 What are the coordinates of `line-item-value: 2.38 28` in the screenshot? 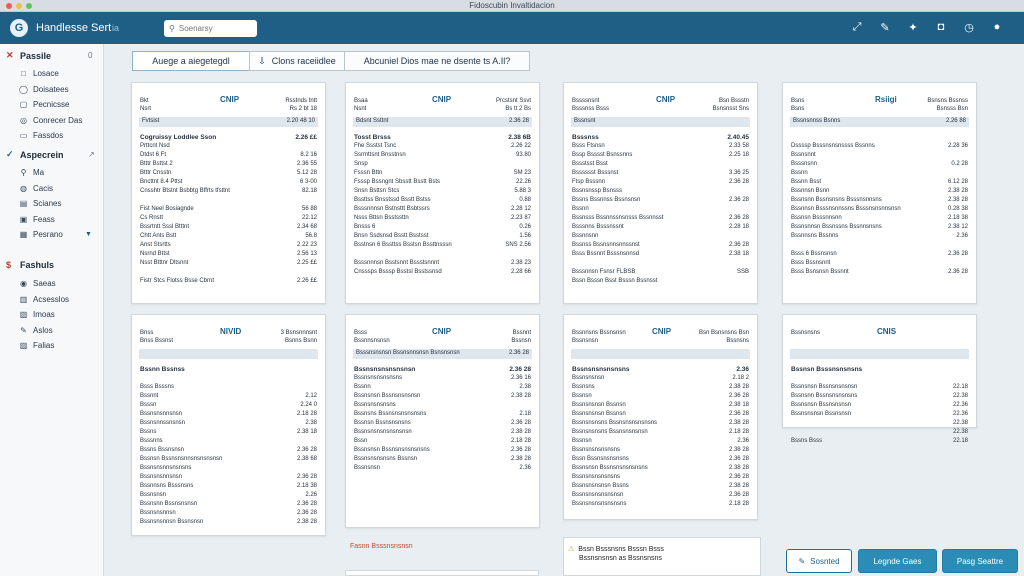 It's located at (957, 200).